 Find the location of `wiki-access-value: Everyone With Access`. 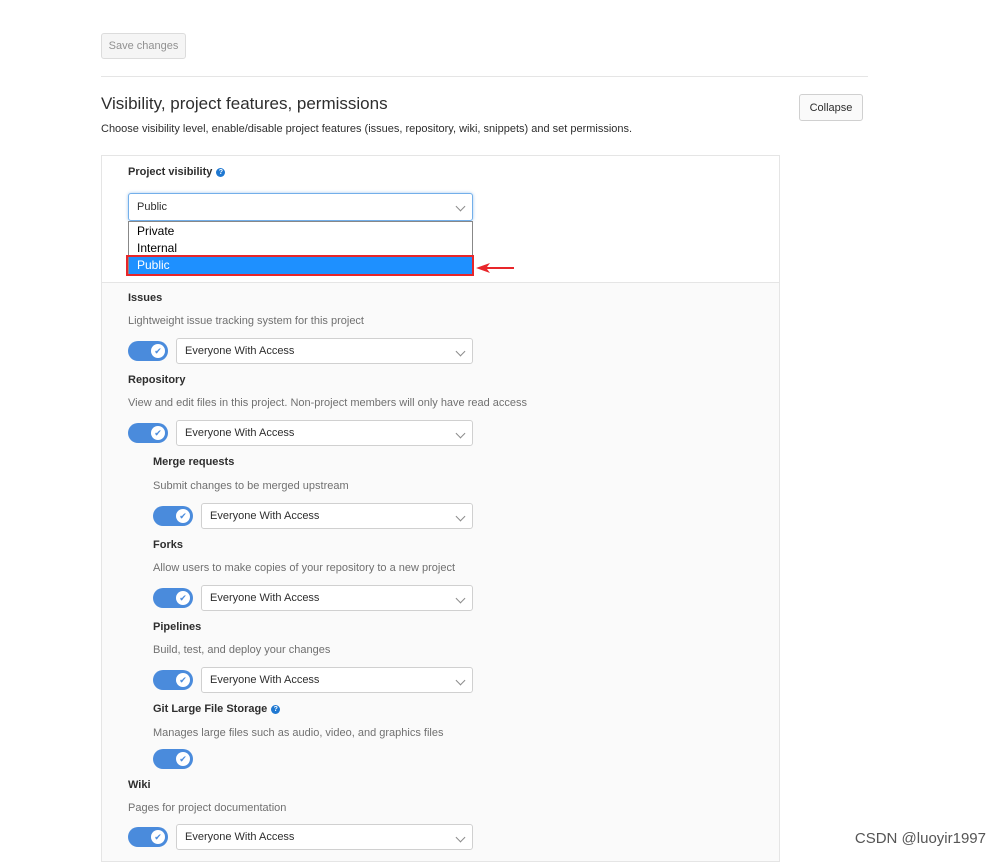

wiki-access-value: Everyone With Access is located at coordinates (240, 837).